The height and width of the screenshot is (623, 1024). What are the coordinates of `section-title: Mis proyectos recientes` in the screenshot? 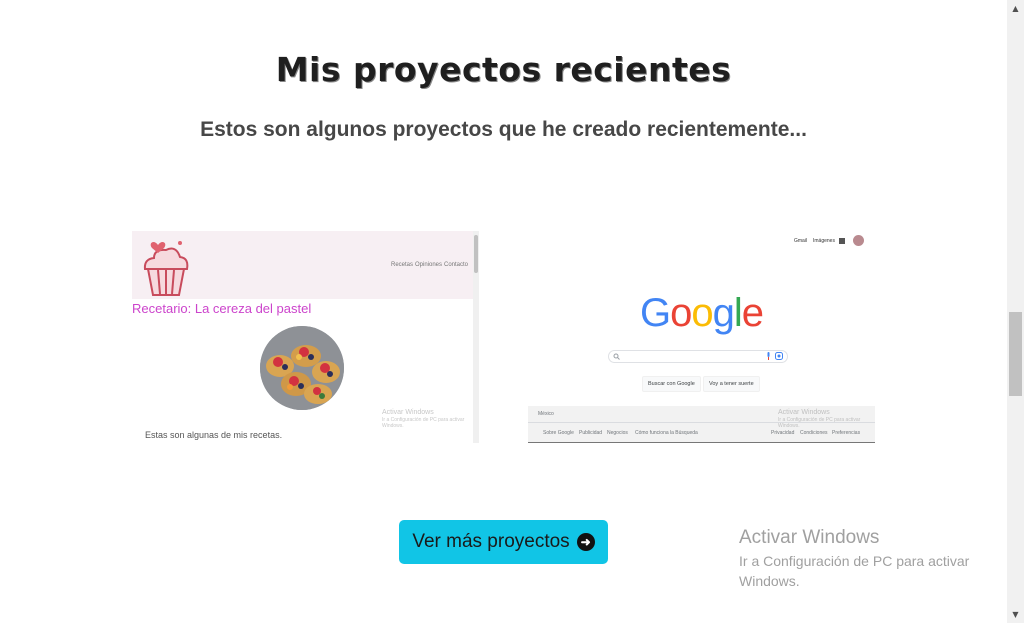 It's located at (503, 69).